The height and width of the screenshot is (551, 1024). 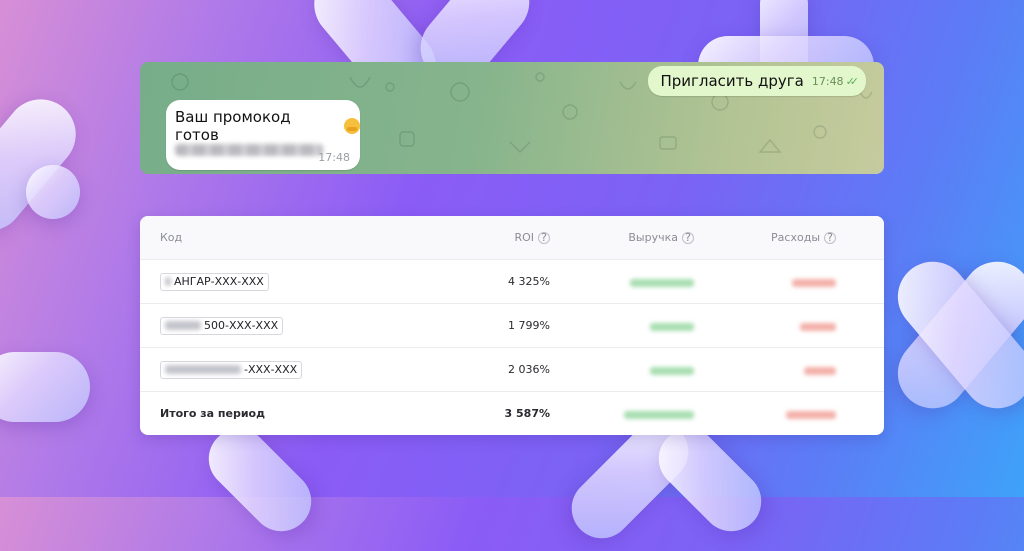 What do you see at coordinates (661, 237) in the screenshot?
I see `column-header-revenue: Выручка?` at bounding box center [661, 237].